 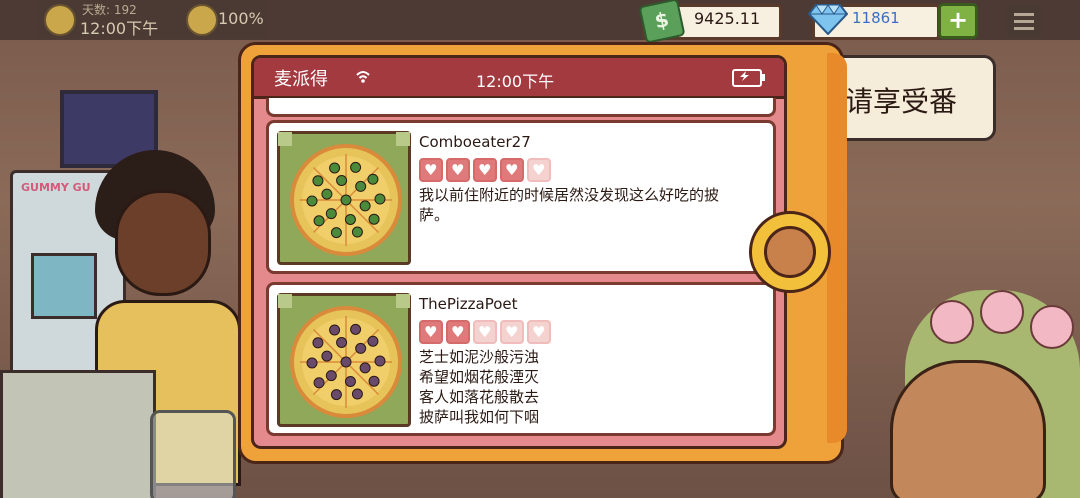 What do you see at coordinates (958, 21) in the screenshot?
I see `add-gems-button: +` at bounding box center [958, 21].